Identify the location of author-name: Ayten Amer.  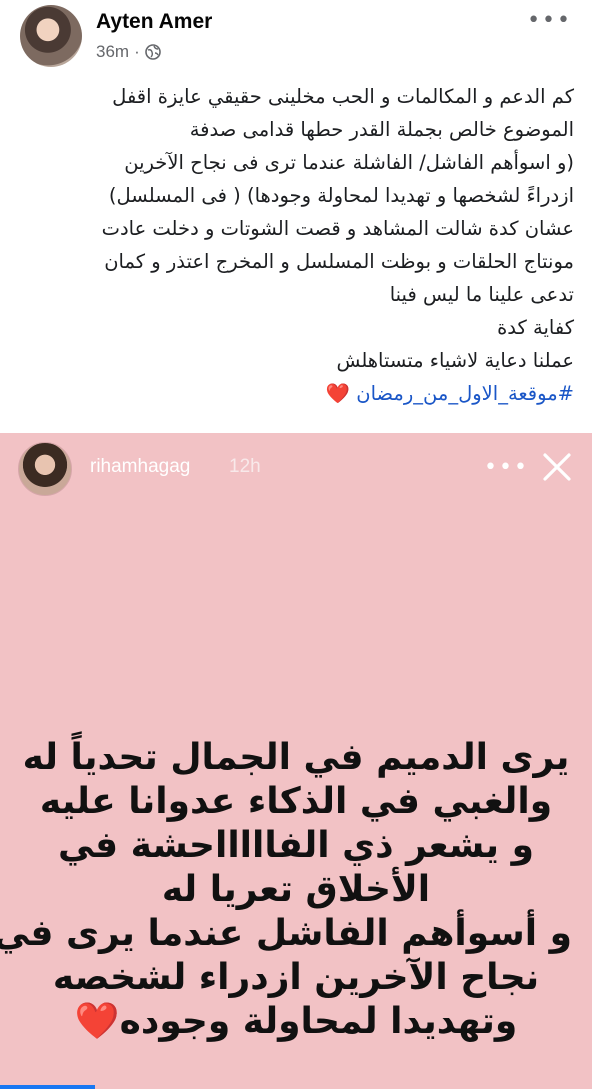
(154, 22).